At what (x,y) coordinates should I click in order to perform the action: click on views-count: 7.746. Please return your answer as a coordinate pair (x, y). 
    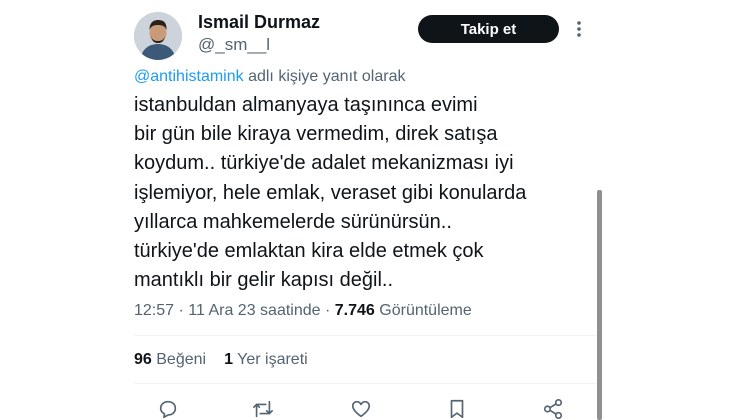
    Looking at the image, I should click on (355, 310).